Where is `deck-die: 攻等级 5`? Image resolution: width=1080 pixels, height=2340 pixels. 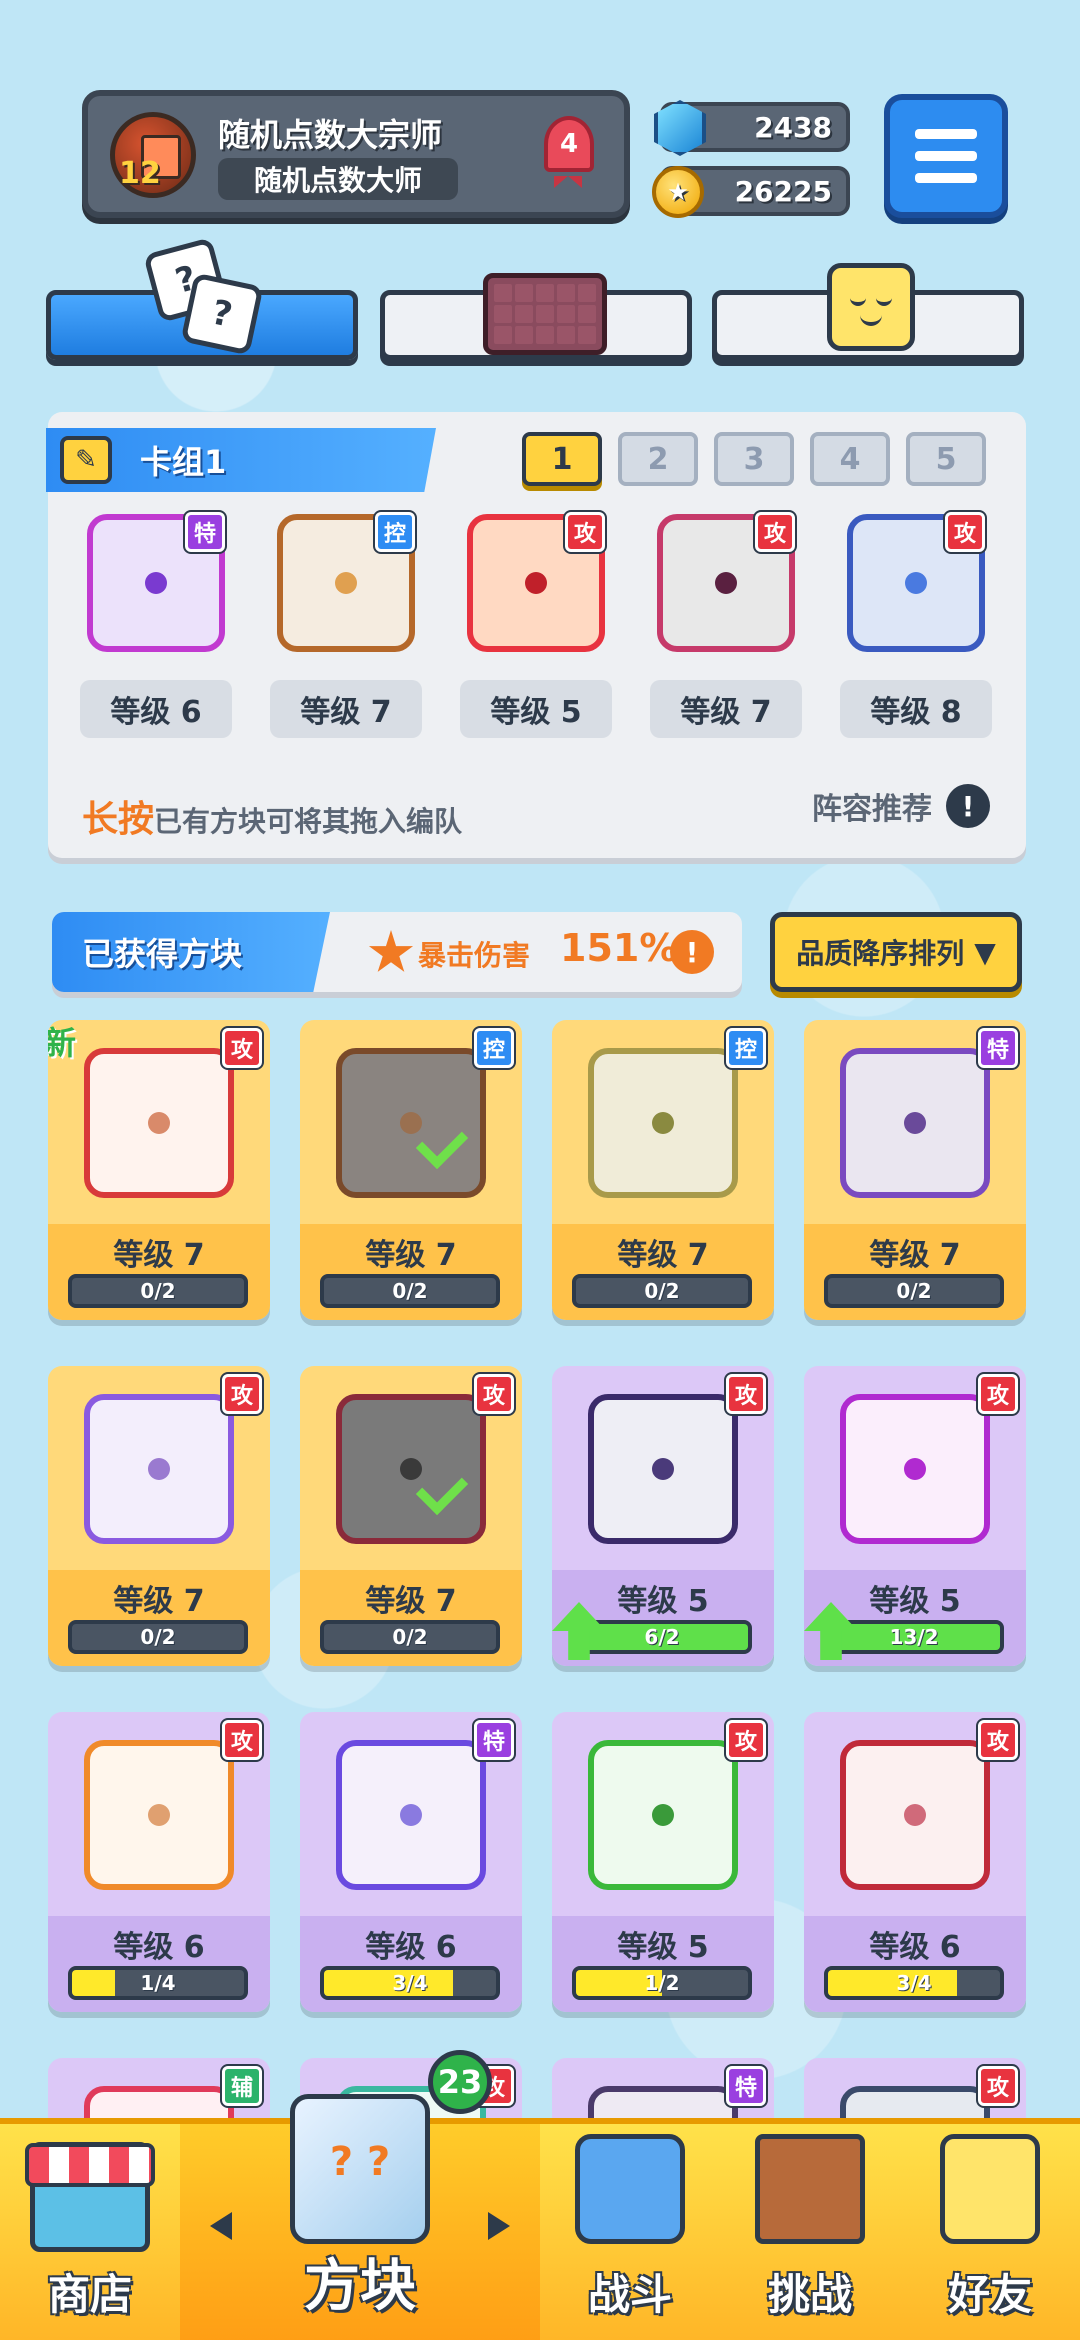
deck-die: 攻等级 5 is located at coordinates (536, 625).